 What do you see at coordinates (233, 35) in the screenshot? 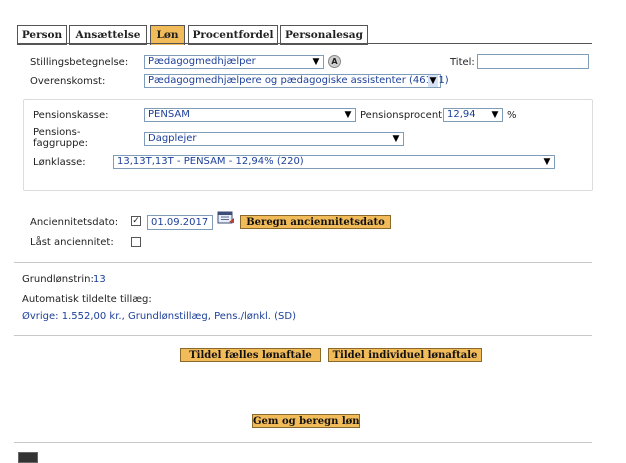
I see `tab-procentfordel: Procentfordel` at bounding box center [233, 35].